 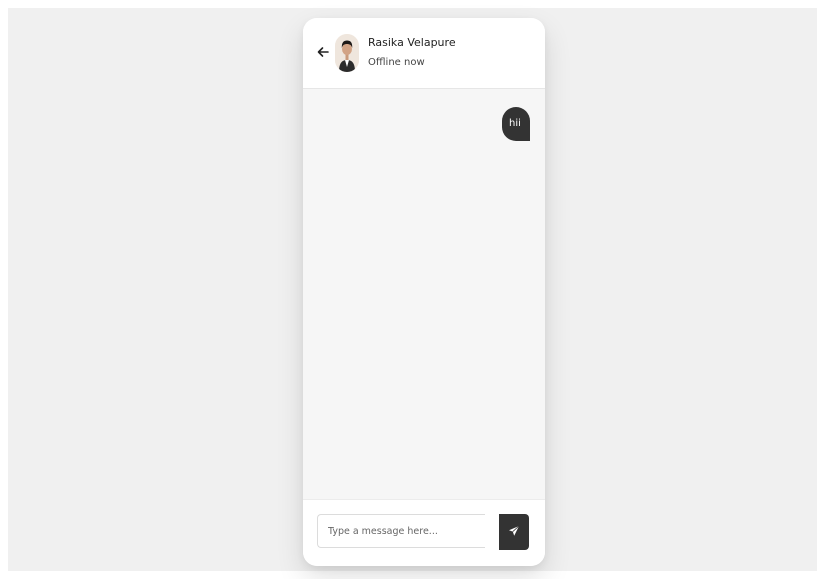 I want to click on send-button, so click(x=514, y=532).